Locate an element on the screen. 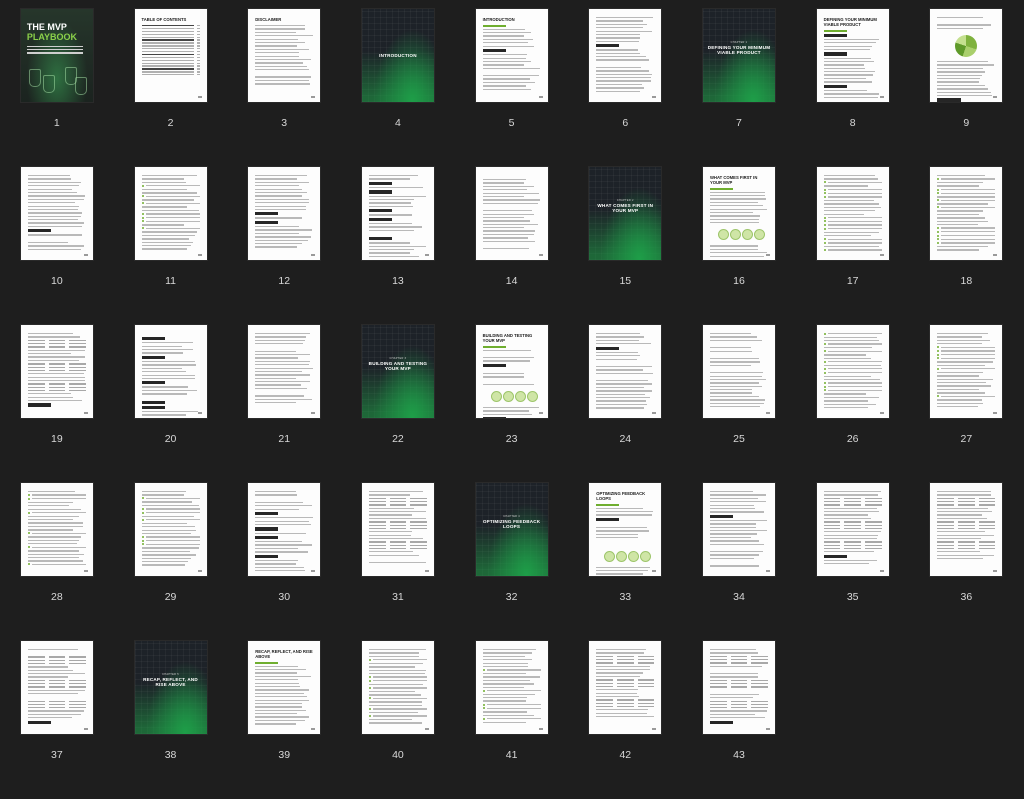 The image size is (1024, 799). page-thumbnail: CHAPTER 2 WHAT COMES FIRST IN YOUR MVP is located at coordinates (625, 213).